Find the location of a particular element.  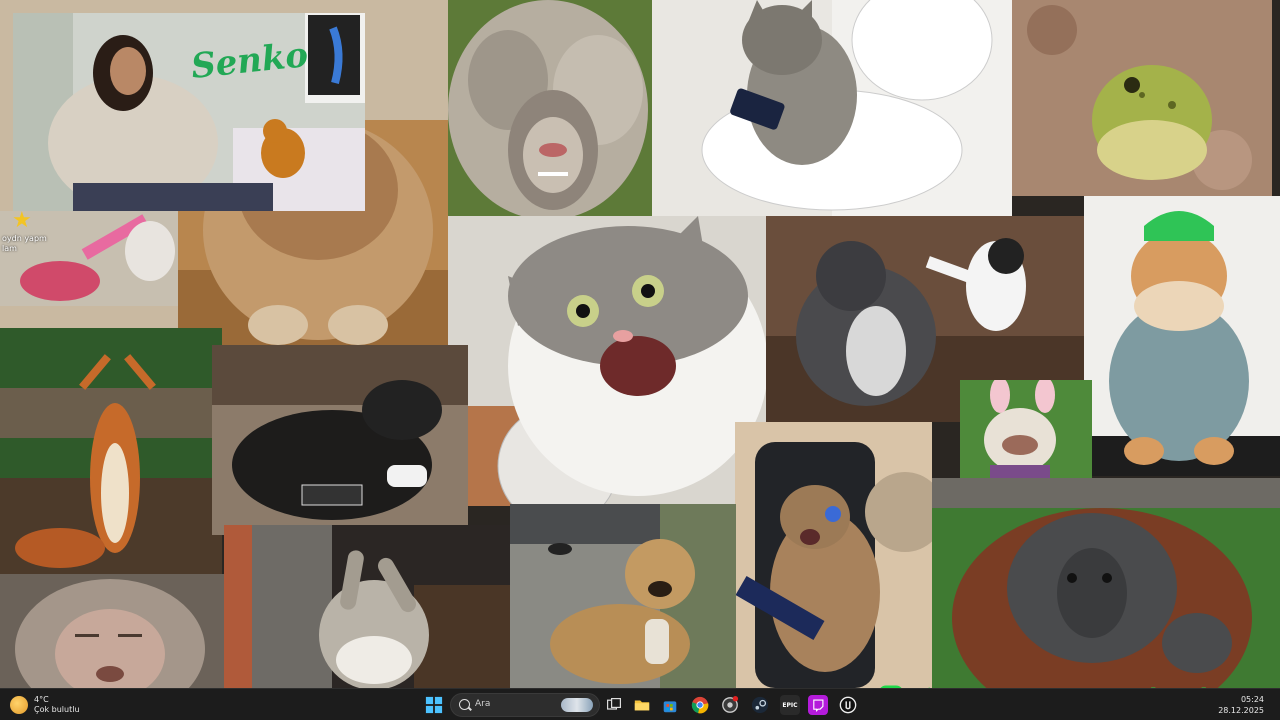

laughing-donkey-photo is located at coordinates (367, 606).